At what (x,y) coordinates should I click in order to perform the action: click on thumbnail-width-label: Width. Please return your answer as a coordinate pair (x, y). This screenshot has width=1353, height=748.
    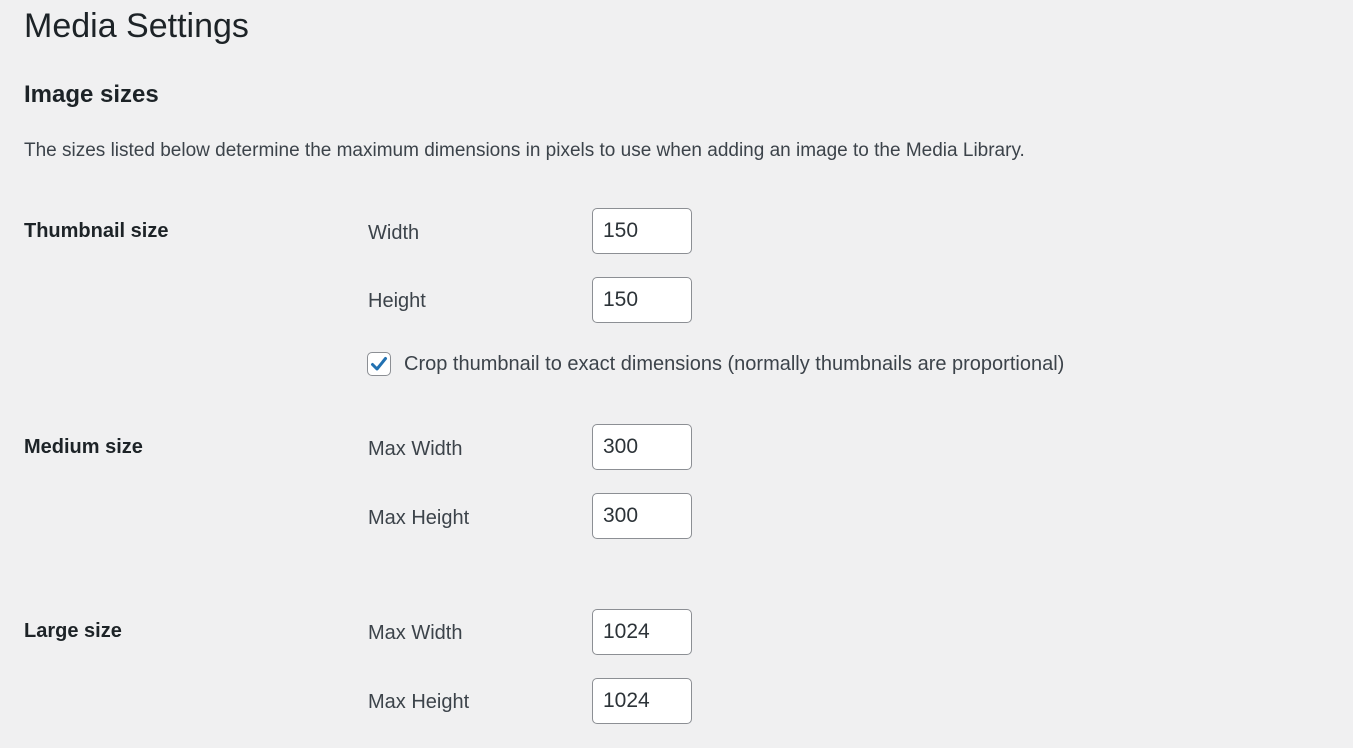
    Looking at the image, I should click on (394, 233).